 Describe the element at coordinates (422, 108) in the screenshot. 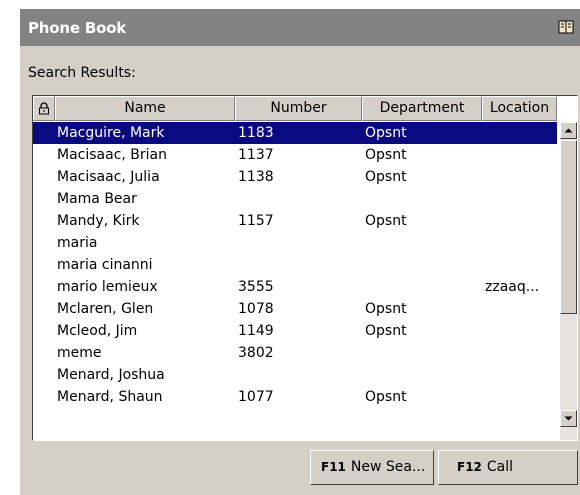

I see `column-header-department: Department` at that location.